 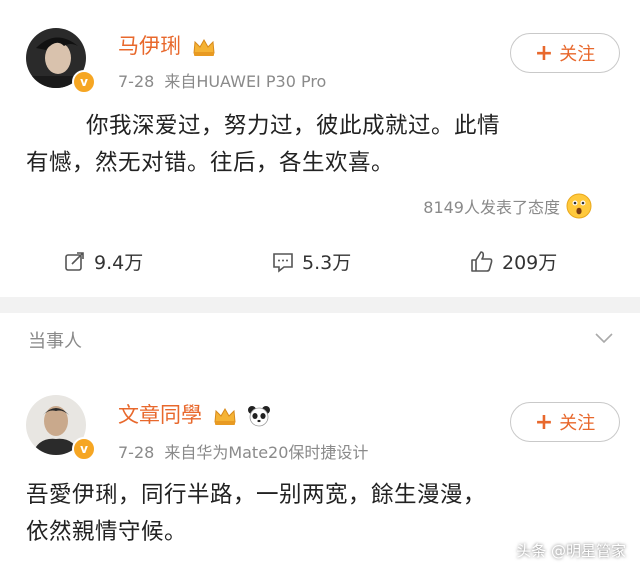 I want to click on panda-icon, so click(x=259, y=416).